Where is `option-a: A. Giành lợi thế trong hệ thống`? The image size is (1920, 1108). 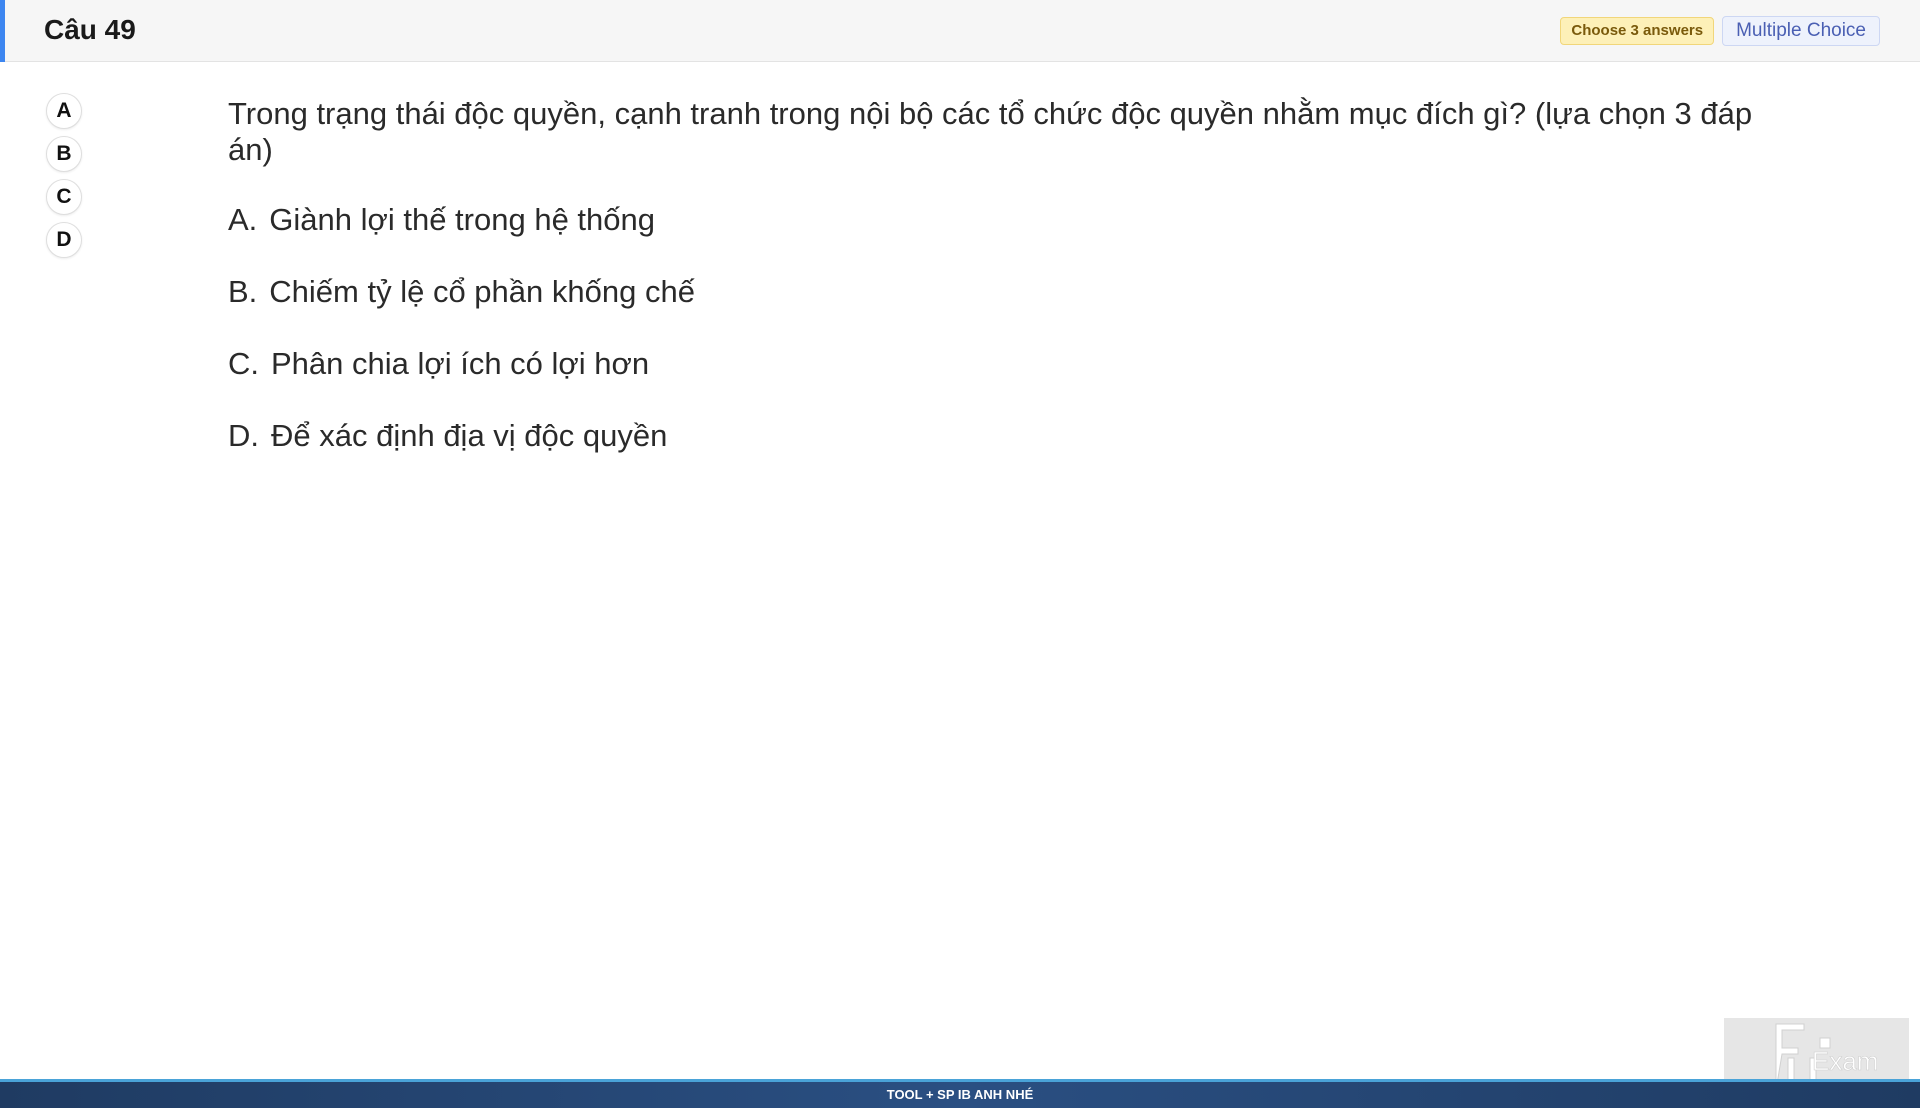 option-a: A. Giành lợi thế trong hệ thống is located at coordinates (998, 220).